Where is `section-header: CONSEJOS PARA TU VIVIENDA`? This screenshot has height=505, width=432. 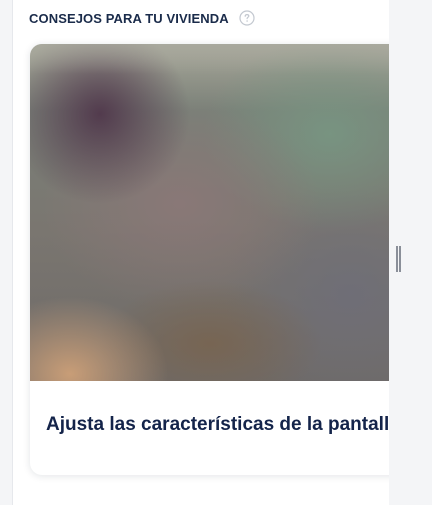 section-header: CONSEJOS PARA TU VIVIENDA is located at coordinates (142, 18).